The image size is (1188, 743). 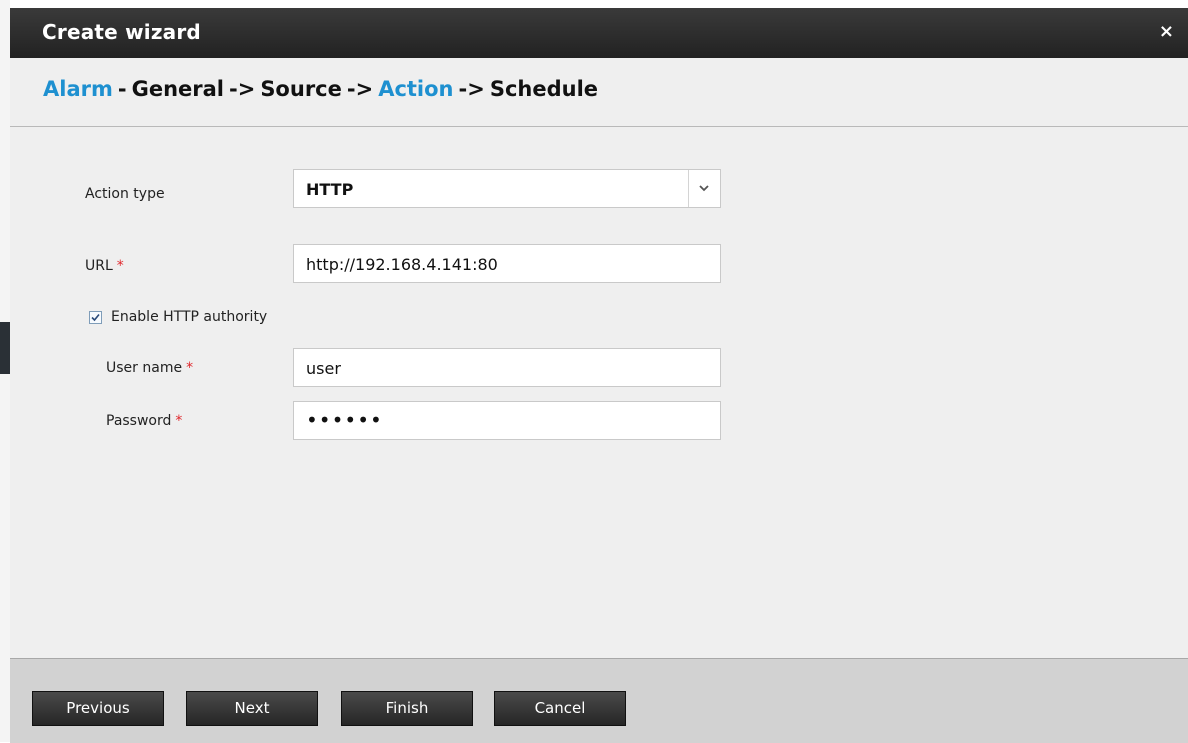 I want to click on dialog-titlebar: Create wizard ×, so click(x=599, y=33).